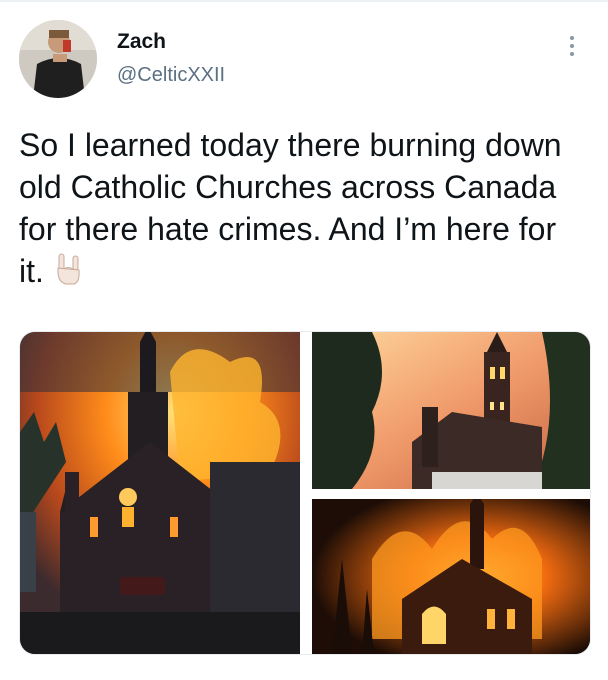 The image size is (608, 680). Describe the element at coordinates (451, 576) in the screenshot. I see `church-fire-photo-bottom-right` at that location.